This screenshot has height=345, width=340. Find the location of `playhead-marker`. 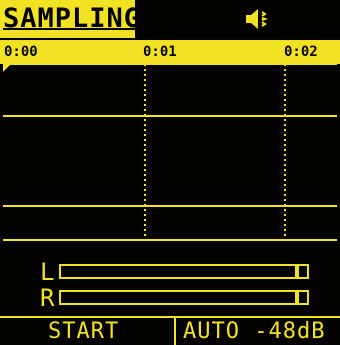

playhead-marker is located at coordinates (7, 68).